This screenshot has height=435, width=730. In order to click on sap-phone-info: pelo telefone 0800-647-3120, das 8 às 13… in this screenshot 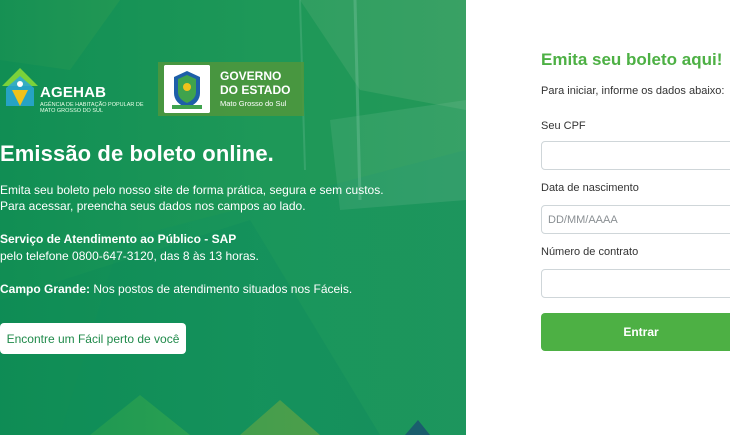, I will do `click(129, 256)`.